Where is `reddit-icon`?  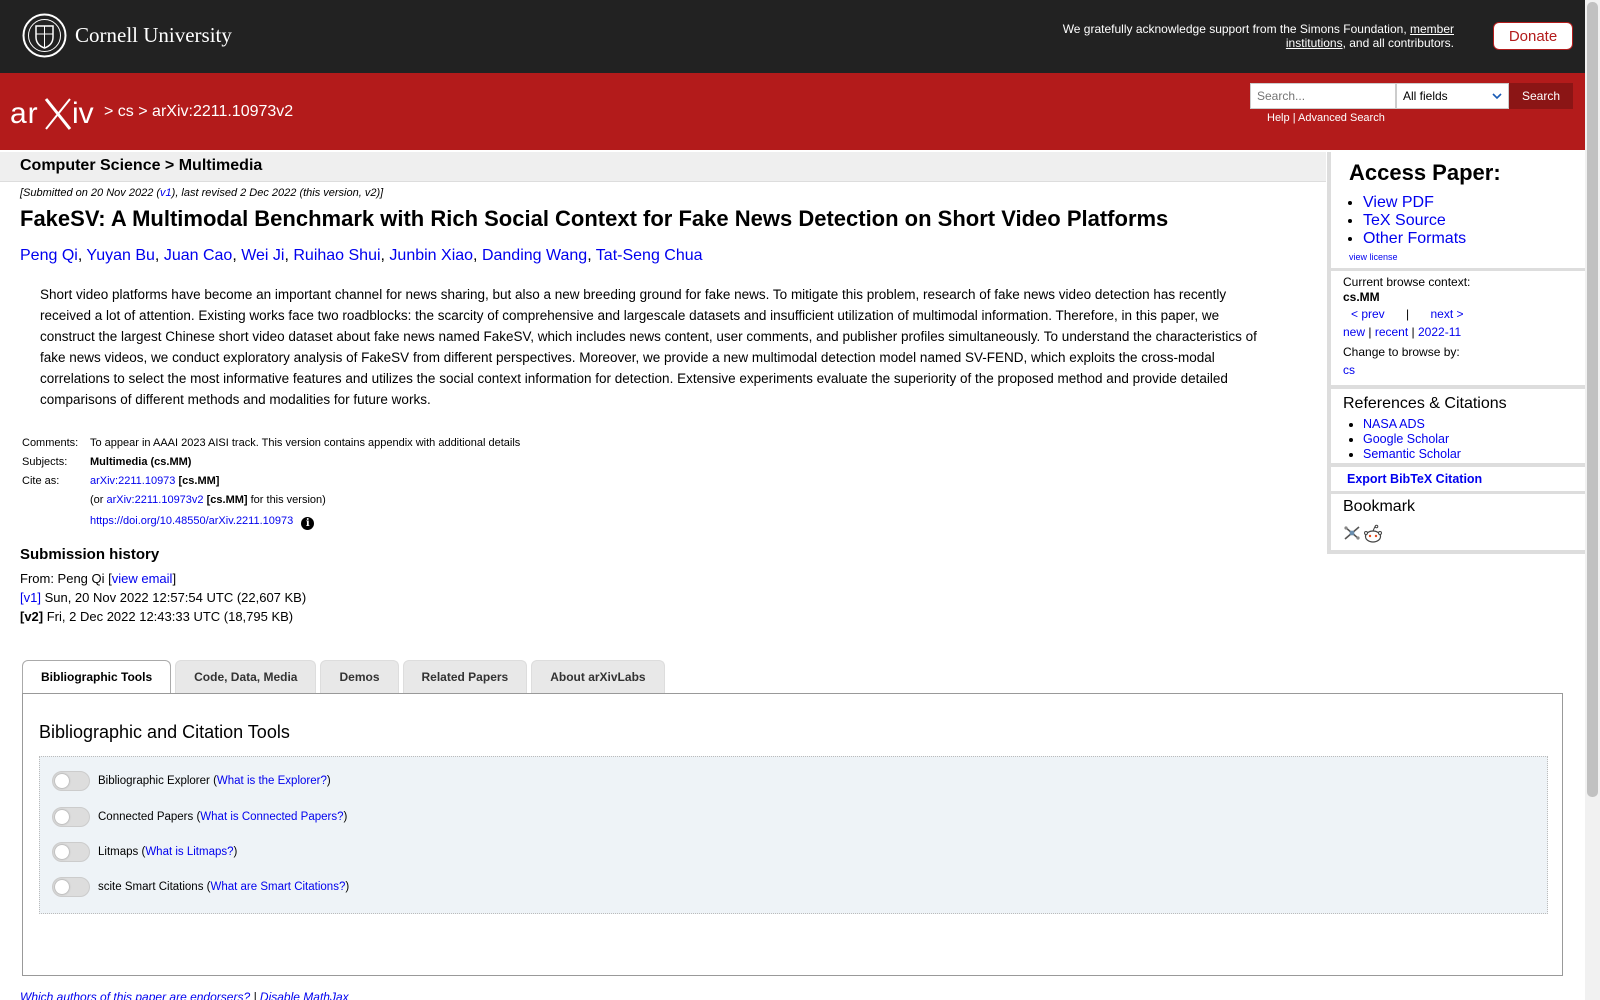
reddit-icon is located at coordinates (1373, 534).